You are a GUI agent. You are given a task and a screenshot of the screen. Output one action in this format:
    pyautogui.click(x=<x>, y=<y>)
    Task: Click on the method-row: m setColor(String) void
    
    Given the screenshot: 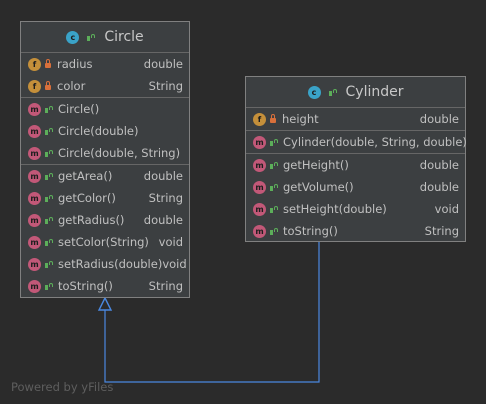 What is the action you would take?
    pyautogui.click(x=105, y=242)
    